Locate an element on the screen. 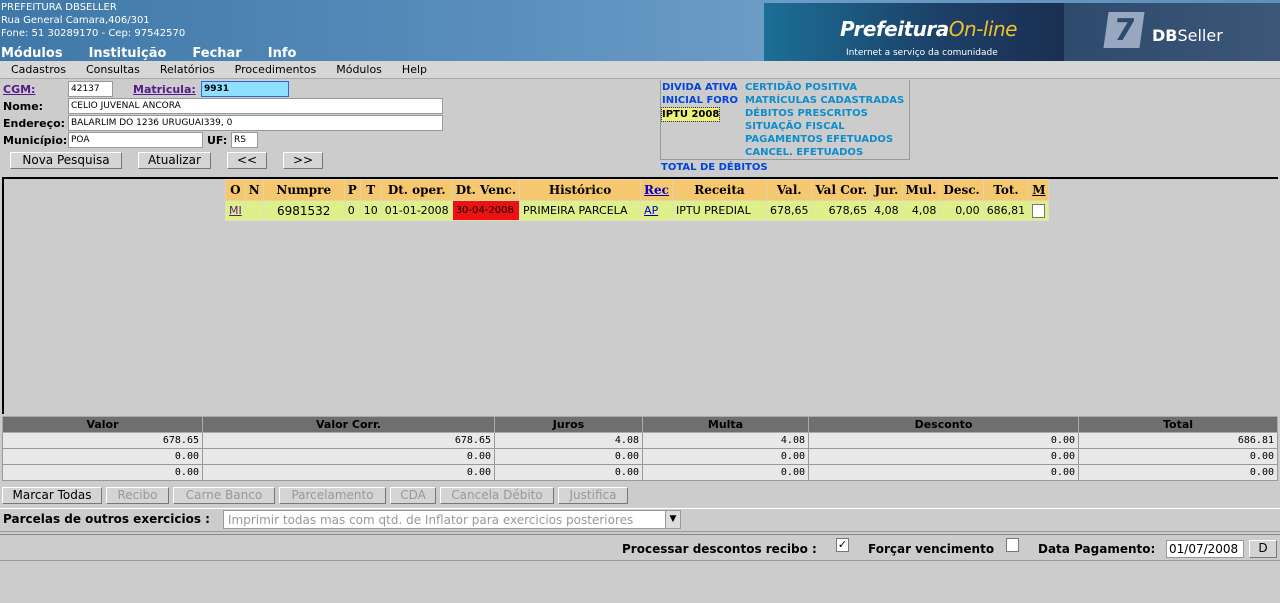 The height and width of the screenshot is (603, 1280). menu-cadastros: Cadastros is located at coordinates (38, 70).